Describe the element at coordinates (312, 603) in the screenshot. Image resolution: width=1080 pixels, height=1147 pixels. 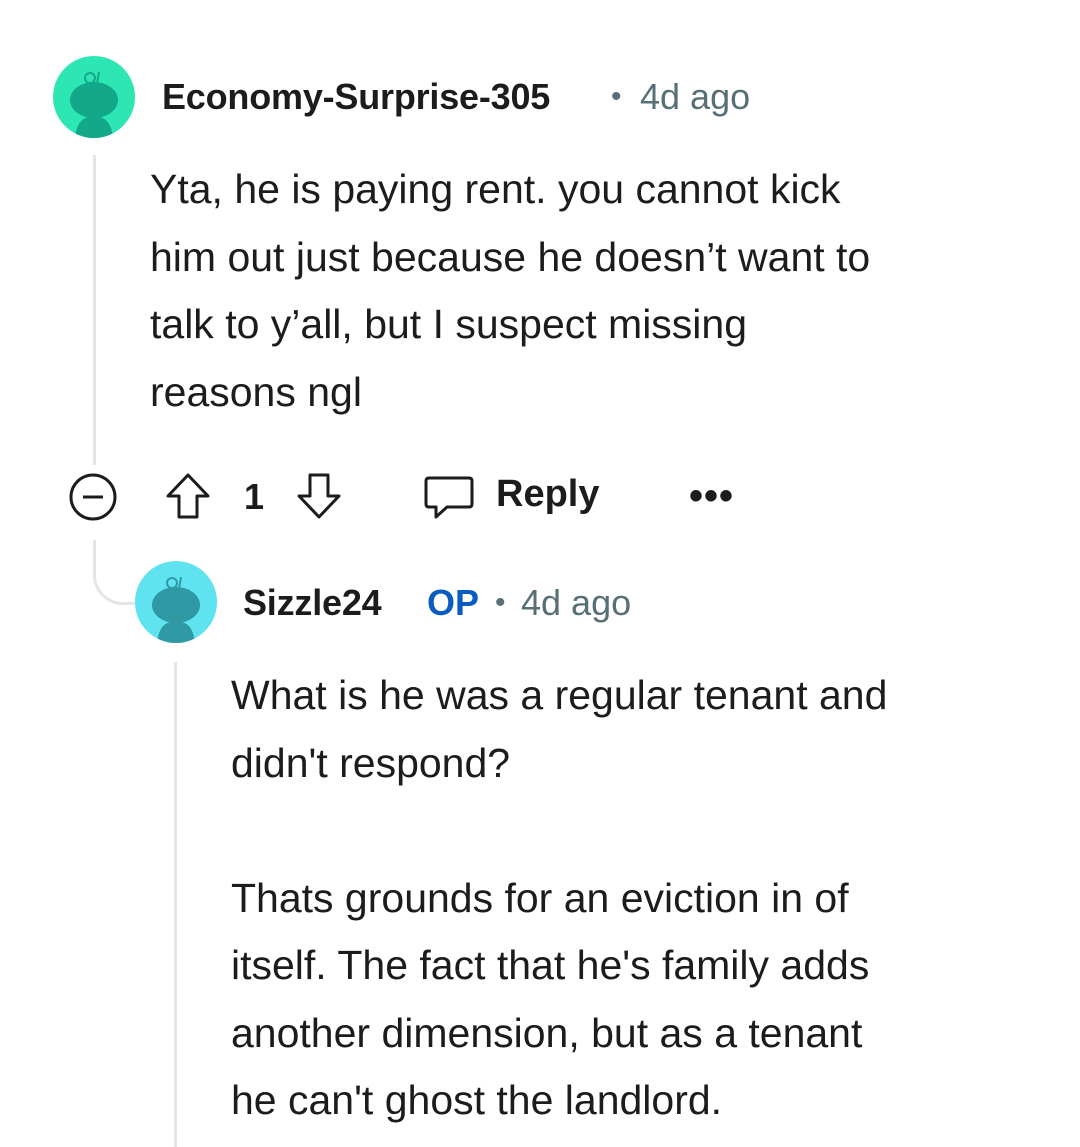
I see `reply-username: Sizzle24` at that location.